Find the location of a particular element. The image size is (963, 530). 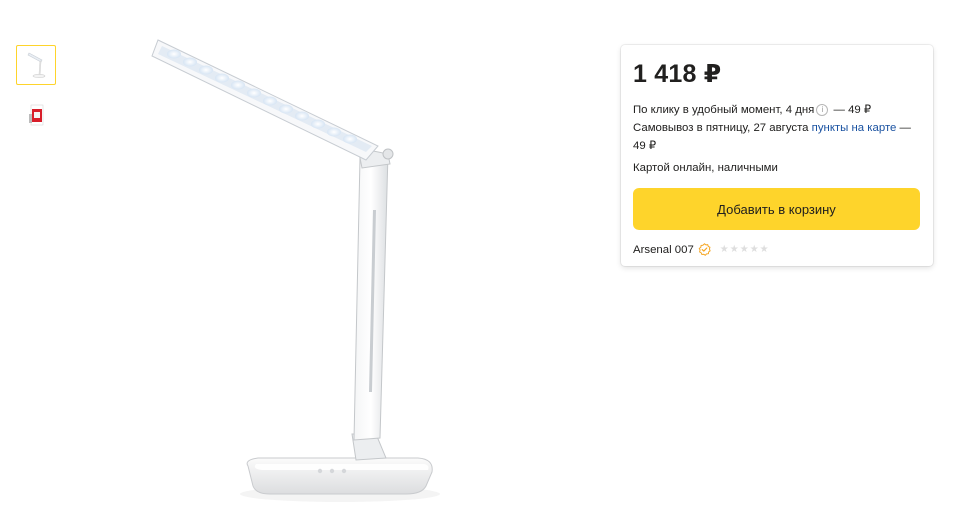

courier-delivery-price: — 49 ₽ is located at coordinates (851, 110).